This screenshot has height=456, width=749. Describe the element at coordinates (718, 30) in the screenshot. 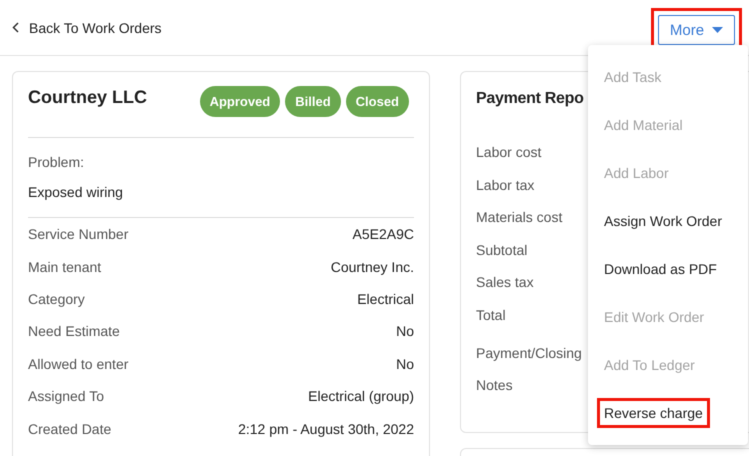

I see `caret-down-icon` at that location.